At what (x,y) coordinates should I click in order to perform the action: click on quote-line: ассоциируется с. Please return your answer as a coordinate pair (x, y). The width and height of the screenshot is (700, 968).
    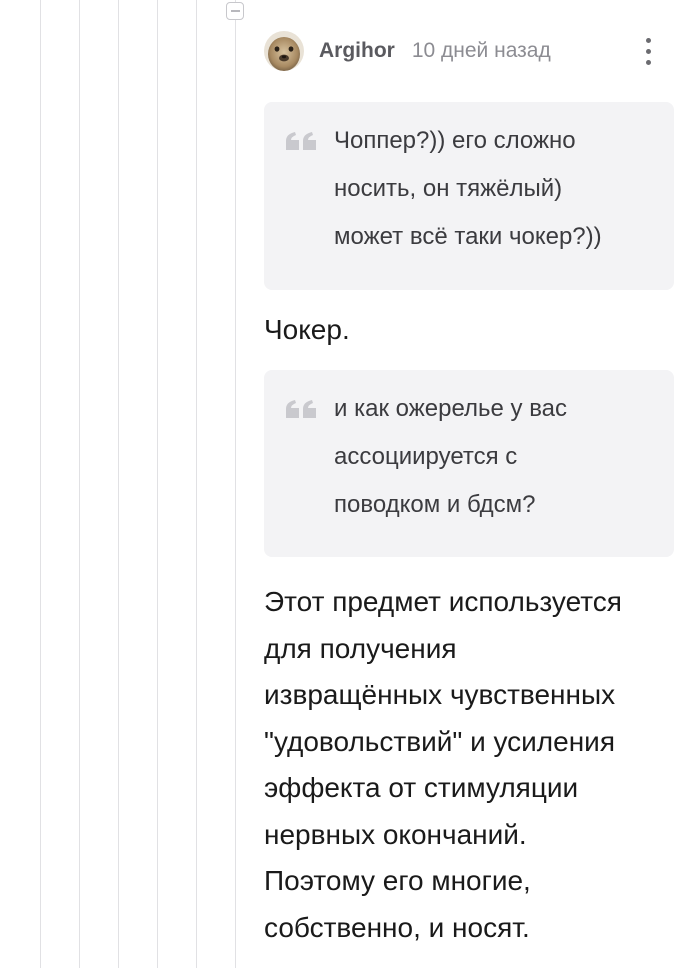
    Looking at the image, I should click on (426, 456).